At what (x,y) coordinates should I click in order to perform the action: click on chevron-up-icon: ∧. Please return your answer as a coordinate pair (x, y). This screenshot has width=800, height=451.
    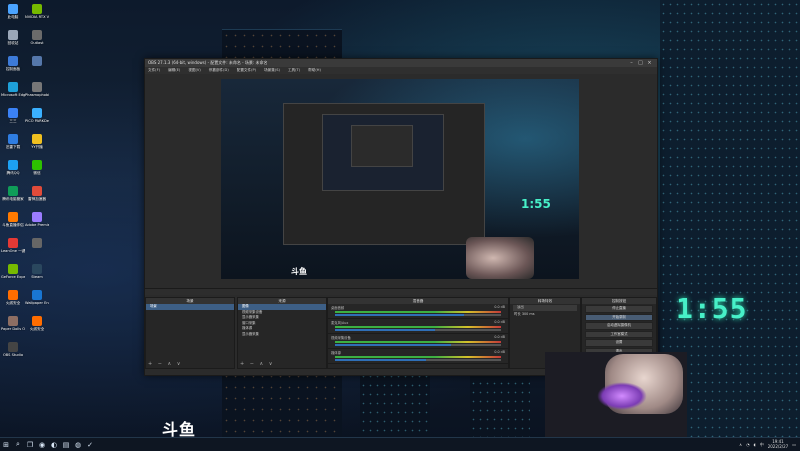
    Looking at the image, I should click on (740, 444).